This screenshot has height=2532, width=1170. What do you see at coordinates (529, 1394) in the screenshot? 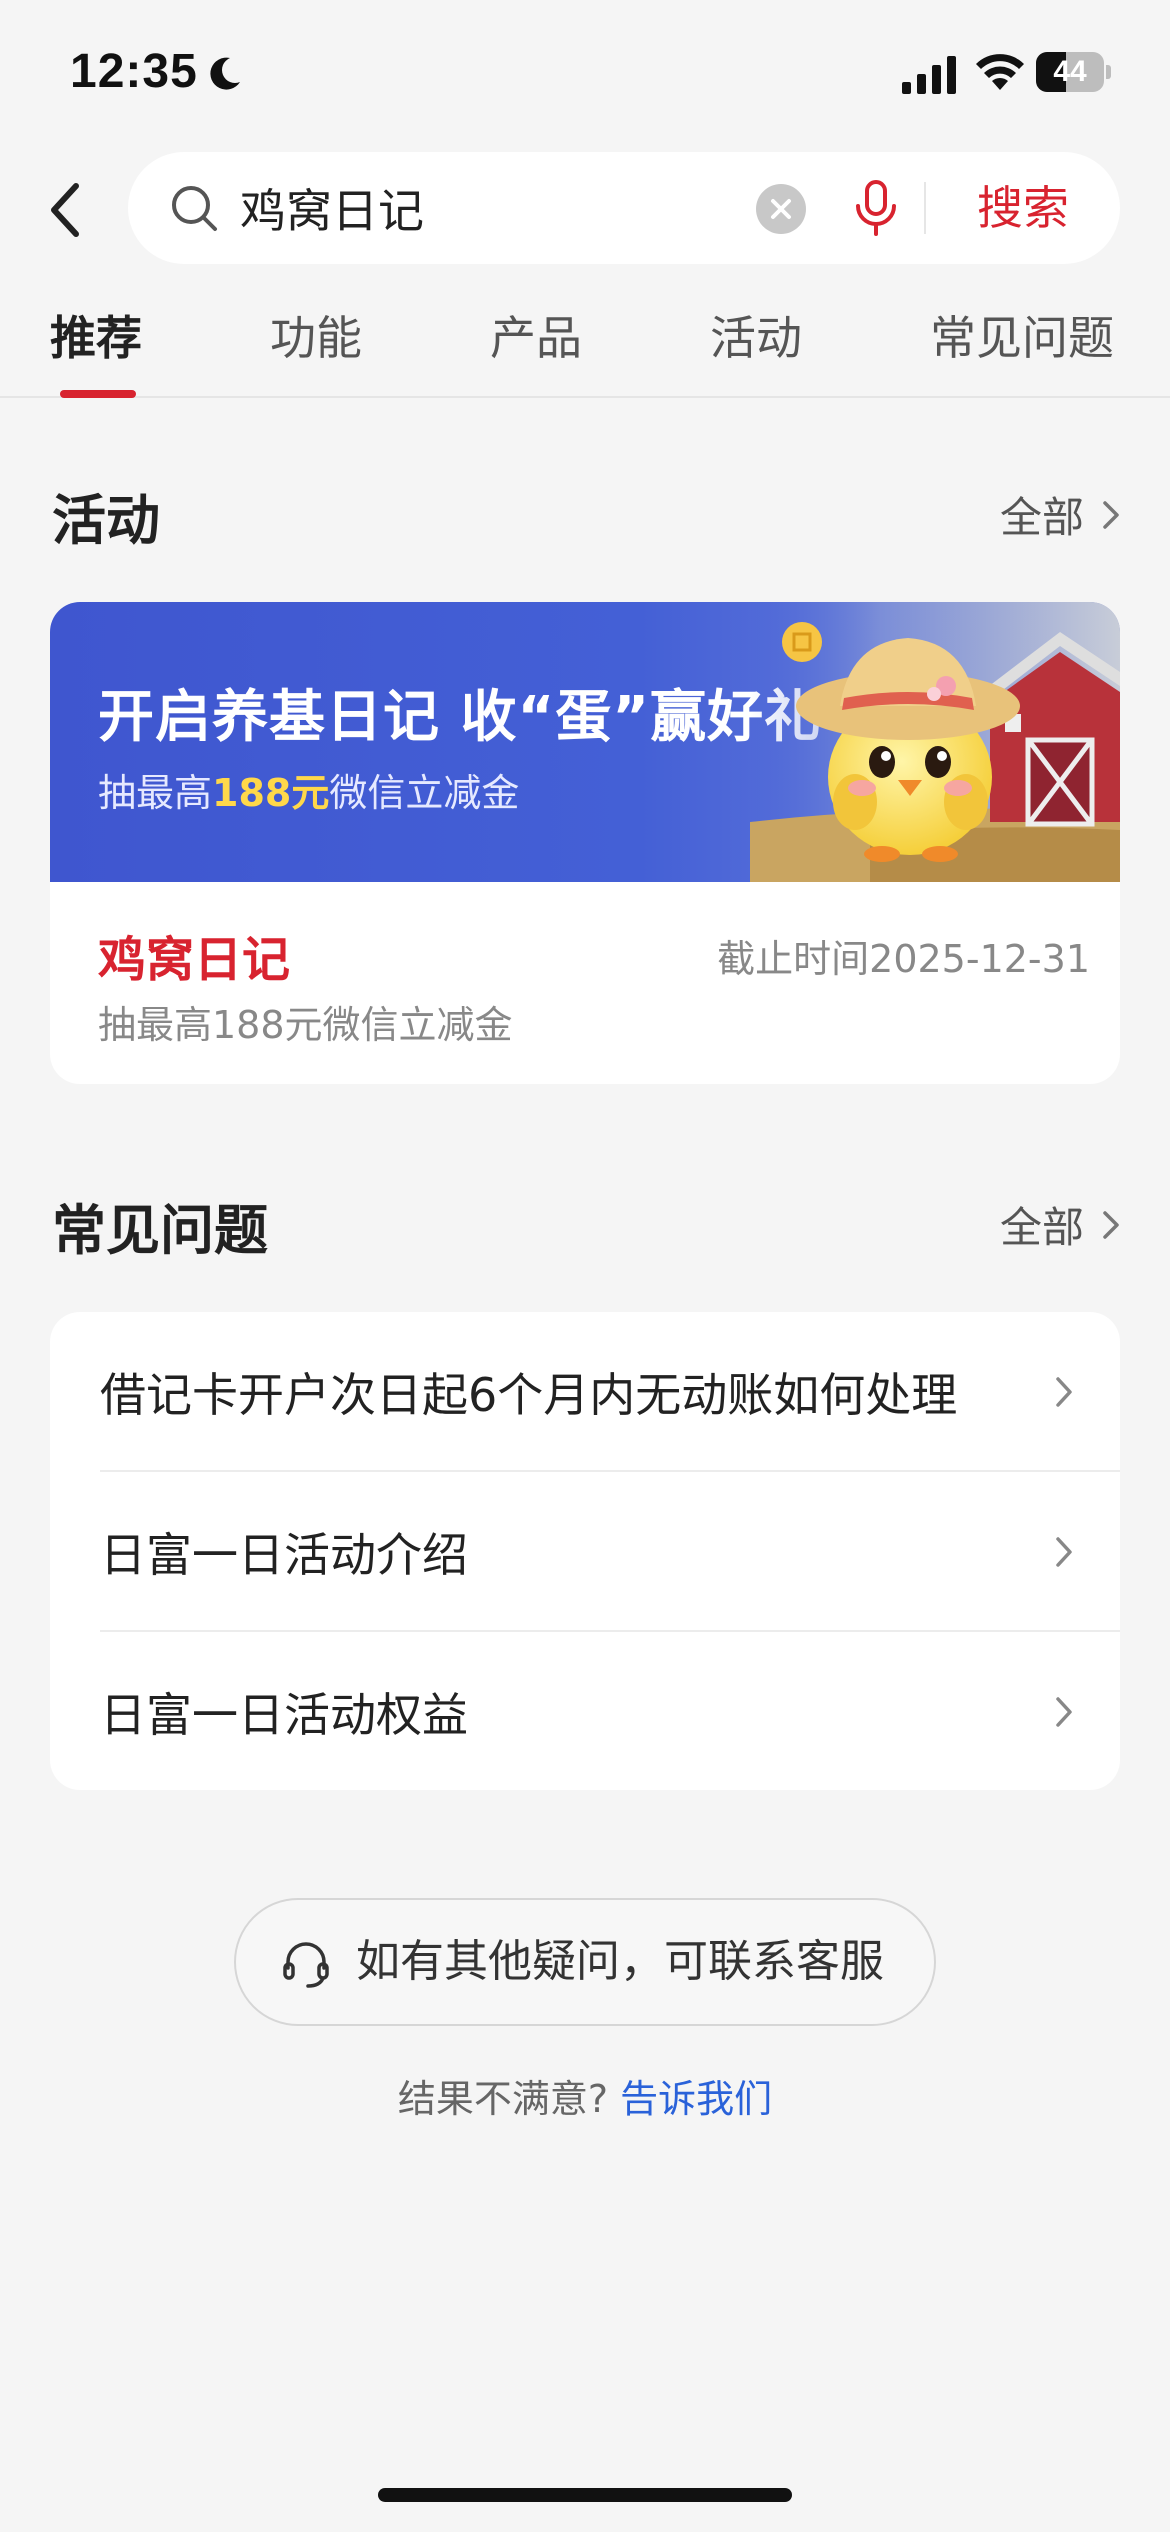
I see `faq-item-label: 借记卡开户次日起6个月内无动账如何处理` at bounding box center [529, 1394].